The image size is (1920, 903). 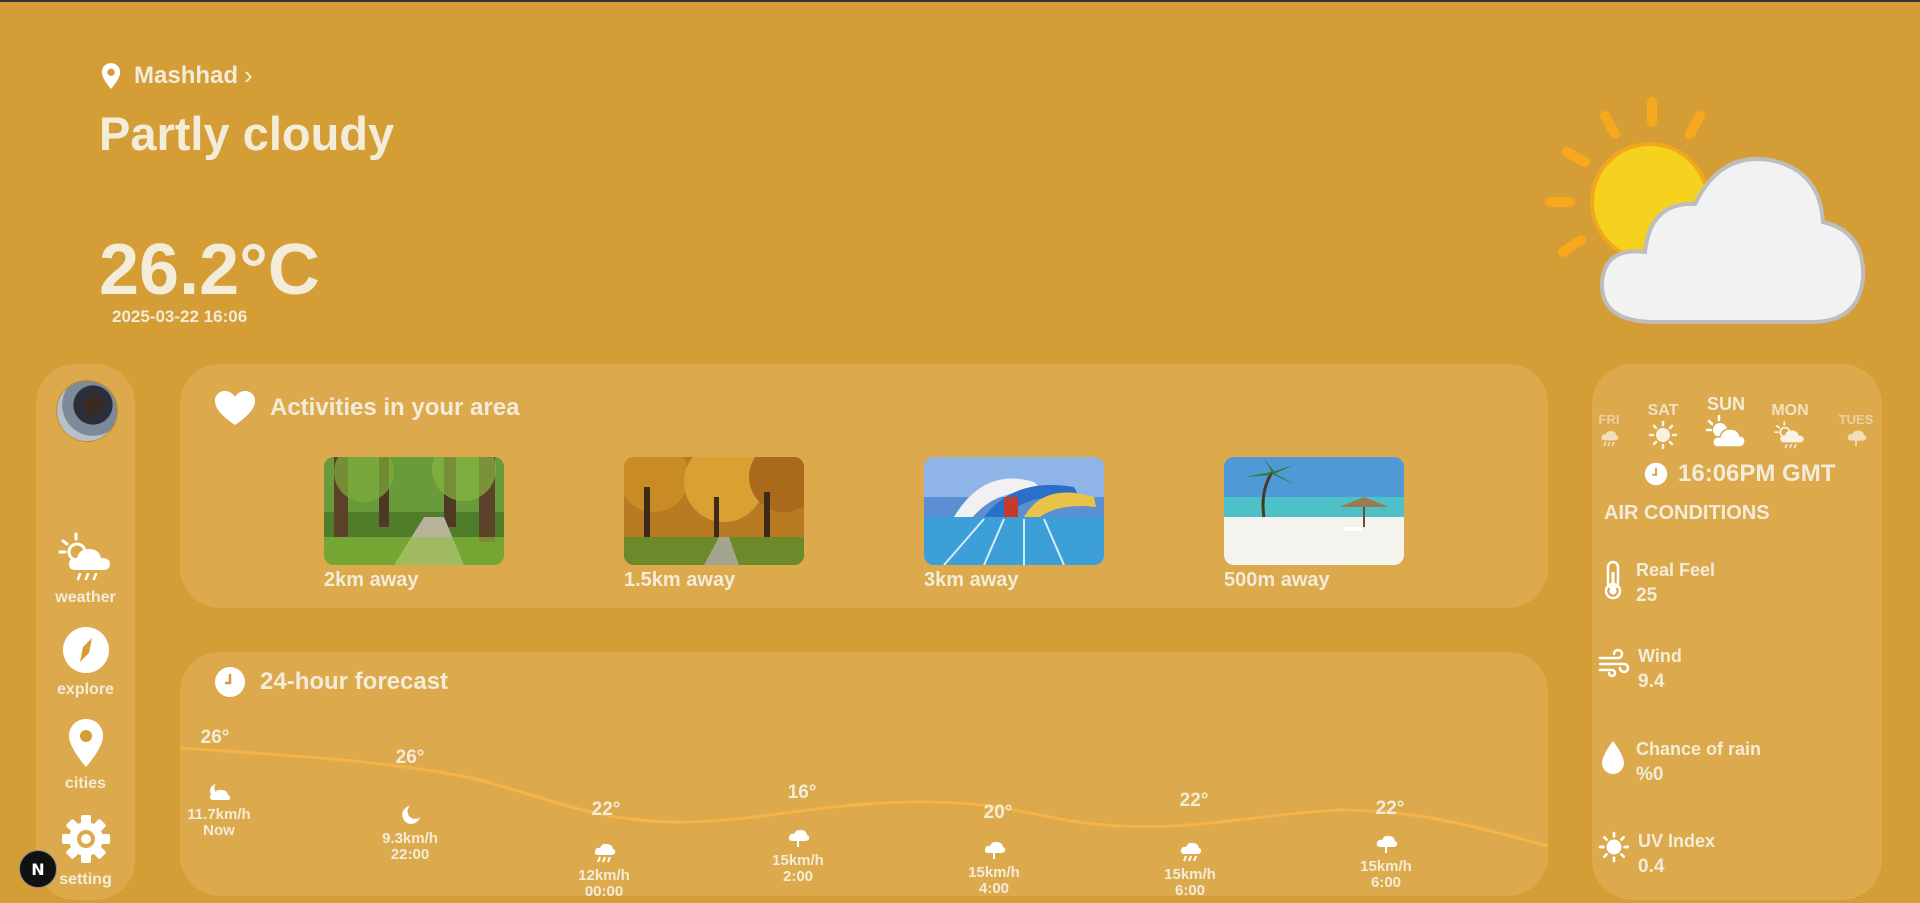 I want to click on forecast-wind: 12km/h, so click(x=604, y=875).